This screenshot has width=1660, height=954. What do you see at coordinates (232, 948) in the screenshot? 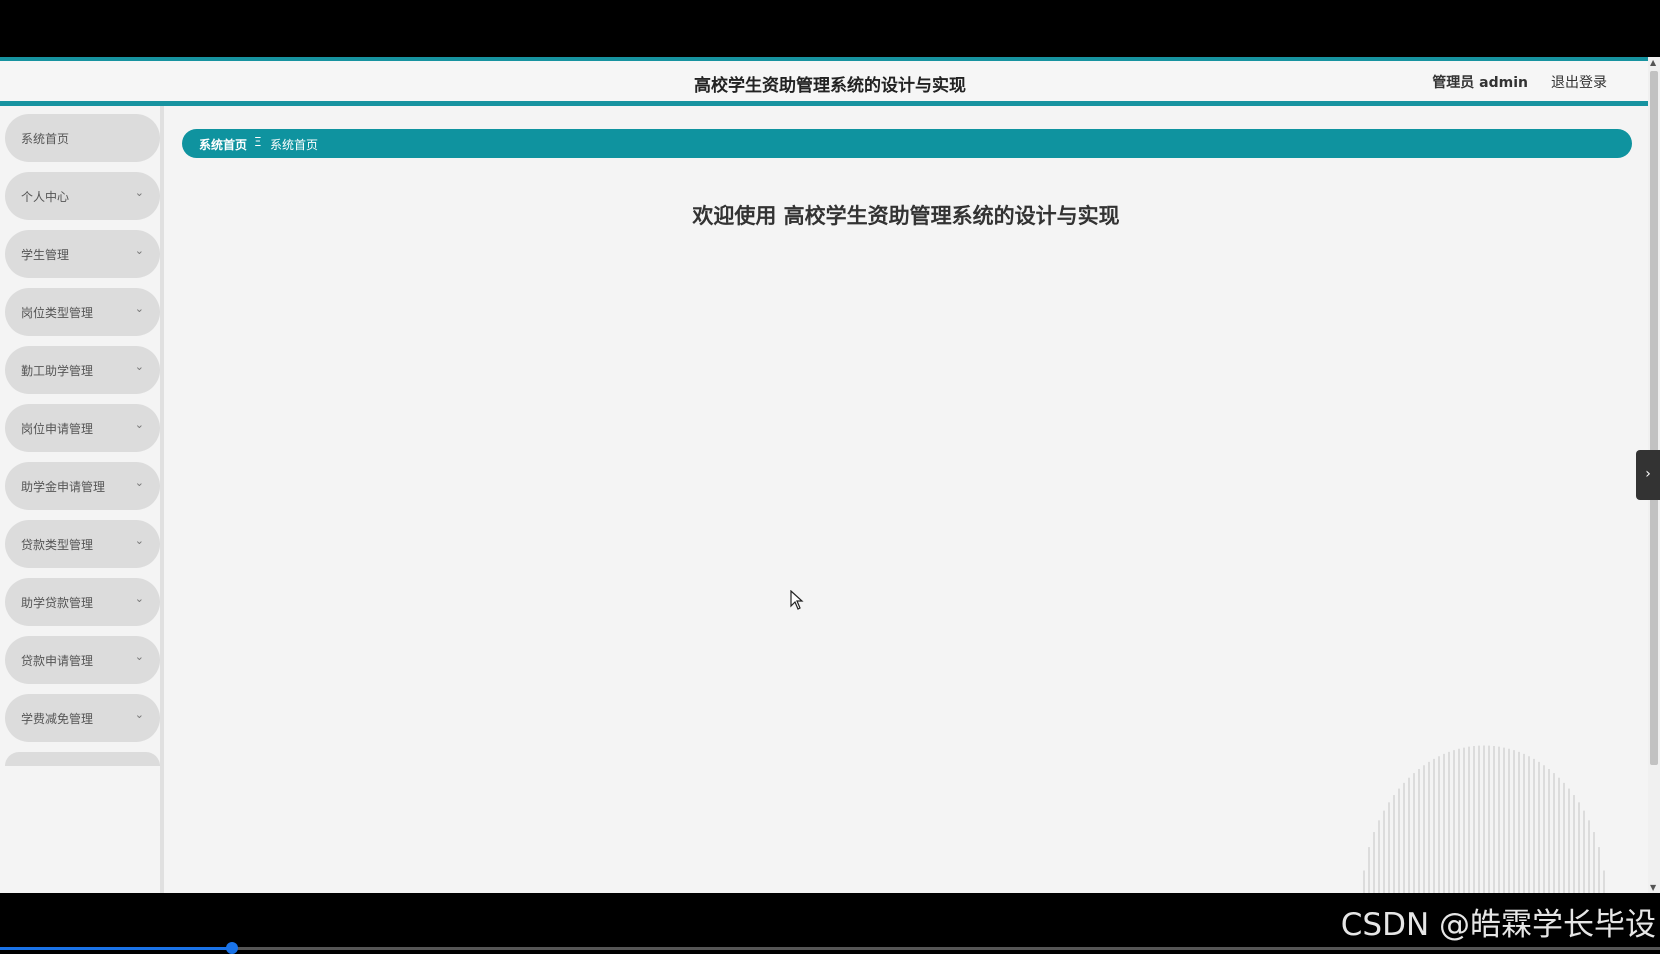
I see `video-progress-knob` at bounding box center [232, 948].